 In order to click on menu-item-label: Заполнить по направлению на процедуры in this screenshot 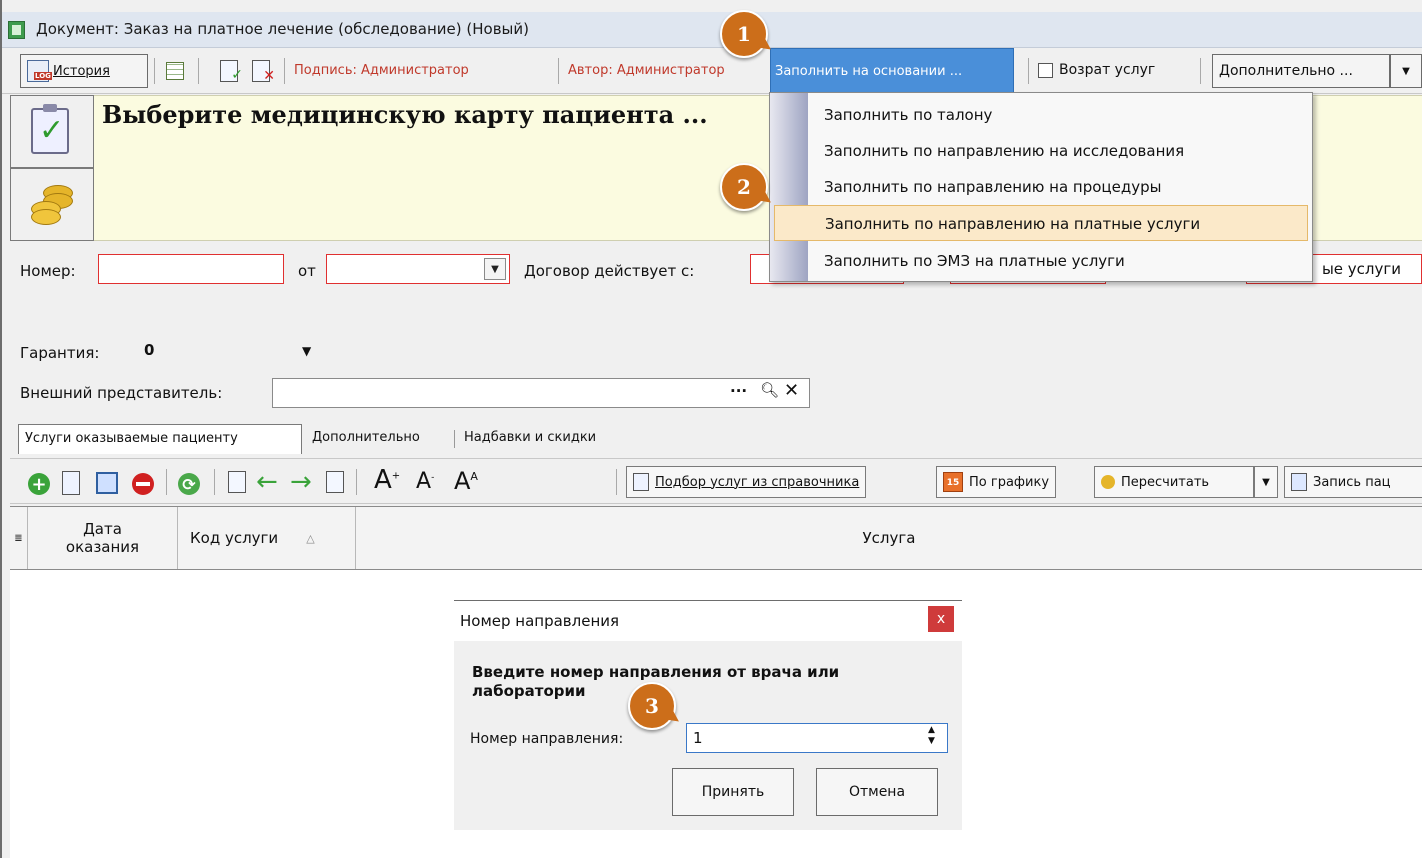, I will do `click(993, 187)`.